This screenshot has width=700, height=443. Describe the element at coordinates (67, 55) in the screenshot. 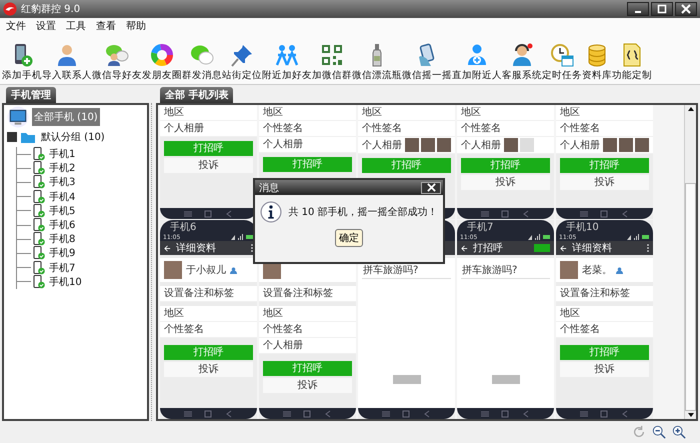

I see `person-icon` at that location.